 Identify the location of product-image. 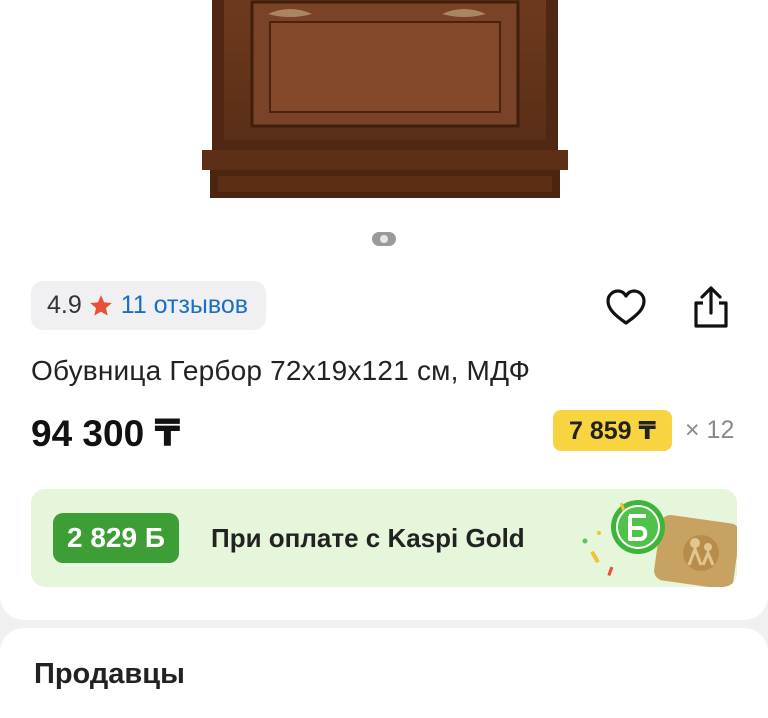
(385, 102).